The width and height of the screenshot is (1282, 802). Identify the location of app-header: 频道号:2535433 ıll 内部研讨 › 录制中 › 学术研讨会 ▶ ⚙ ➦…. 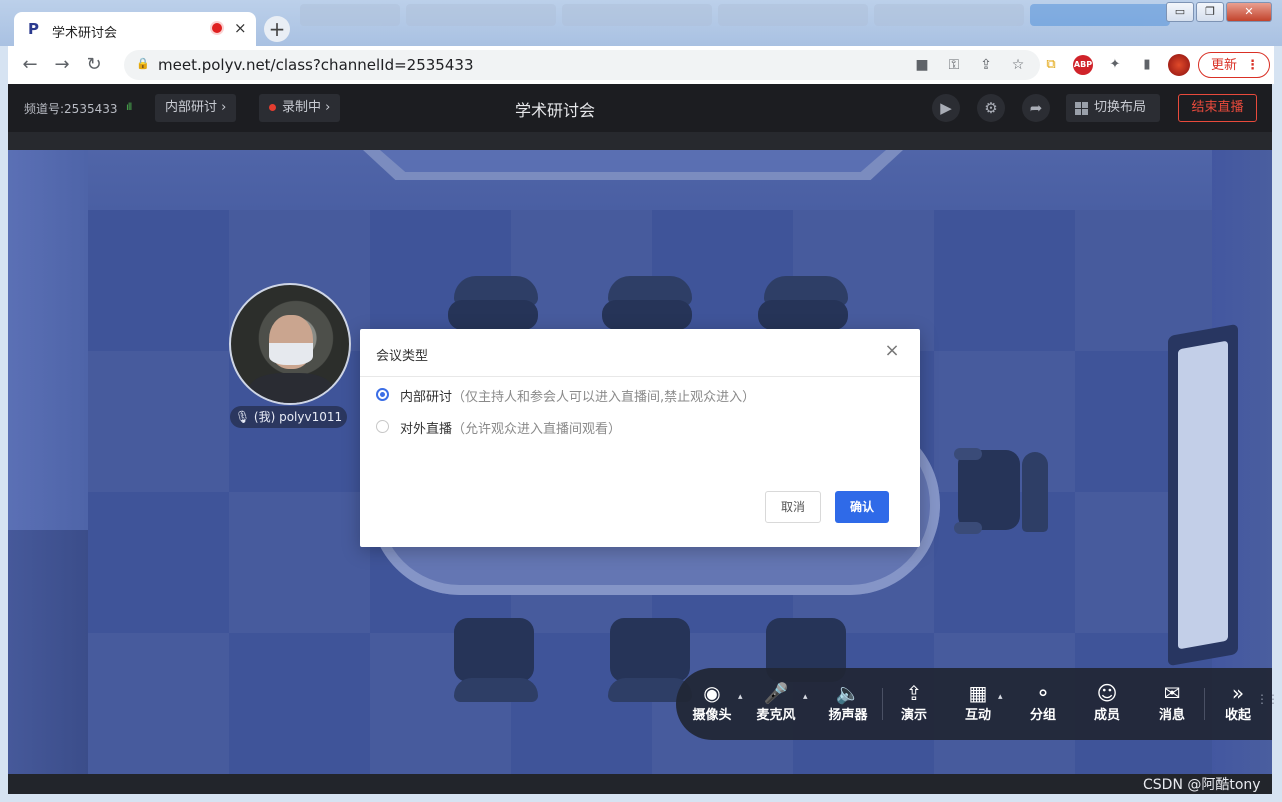
(640, 108).